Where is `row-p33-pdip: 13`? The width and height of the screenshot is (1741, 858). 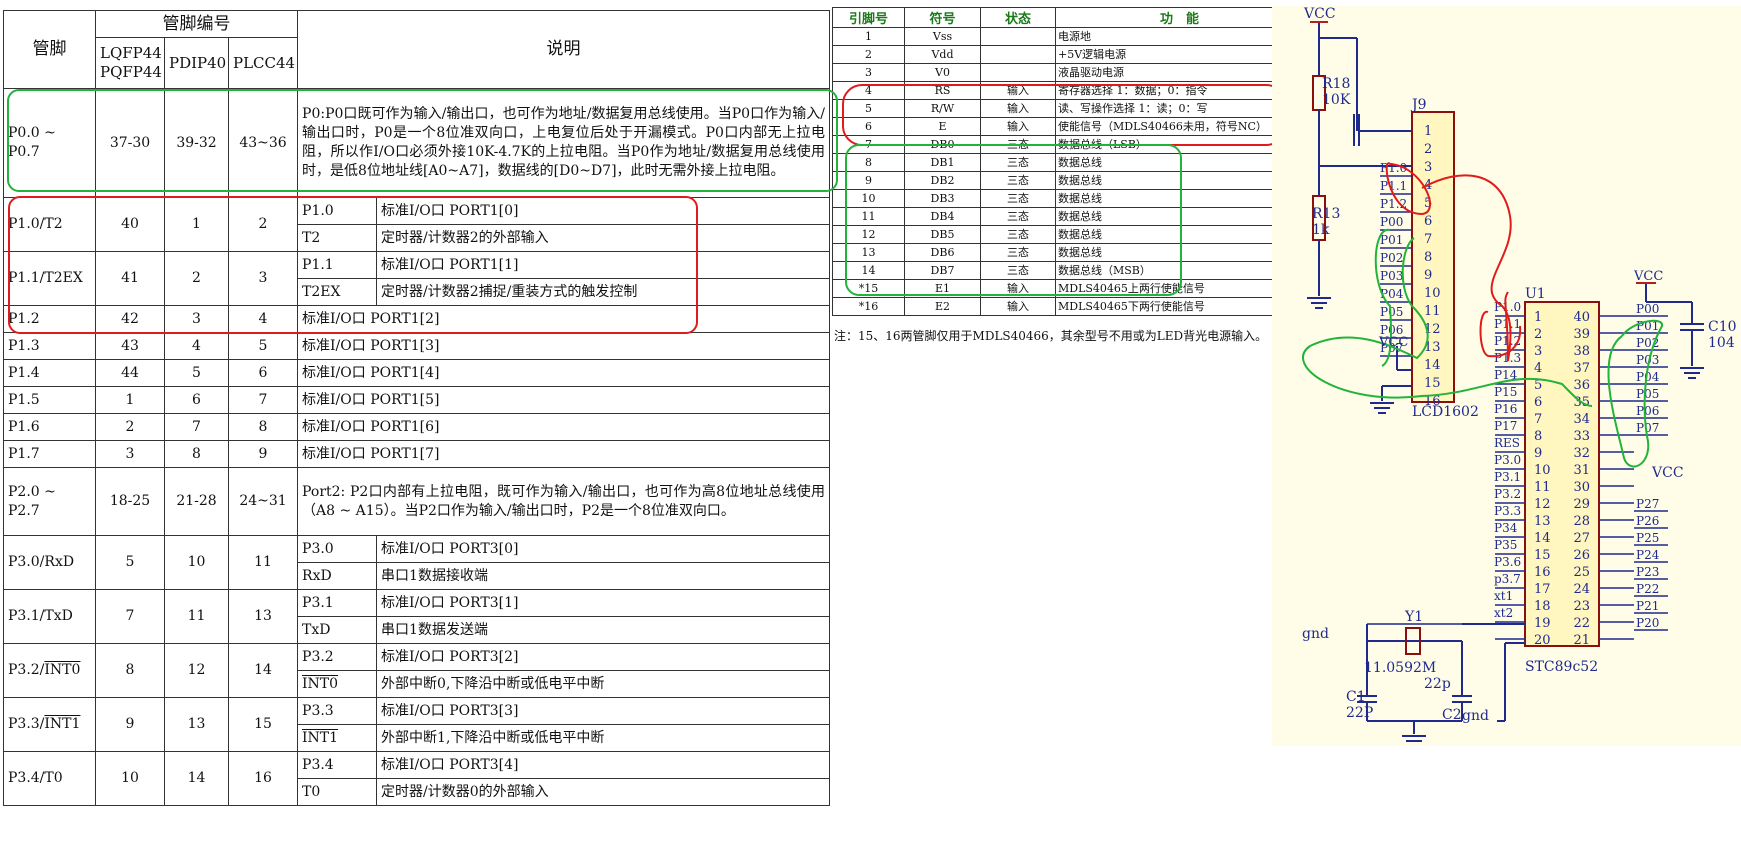 row-p33-pdip: 13 is located at coordinates (196, 724).